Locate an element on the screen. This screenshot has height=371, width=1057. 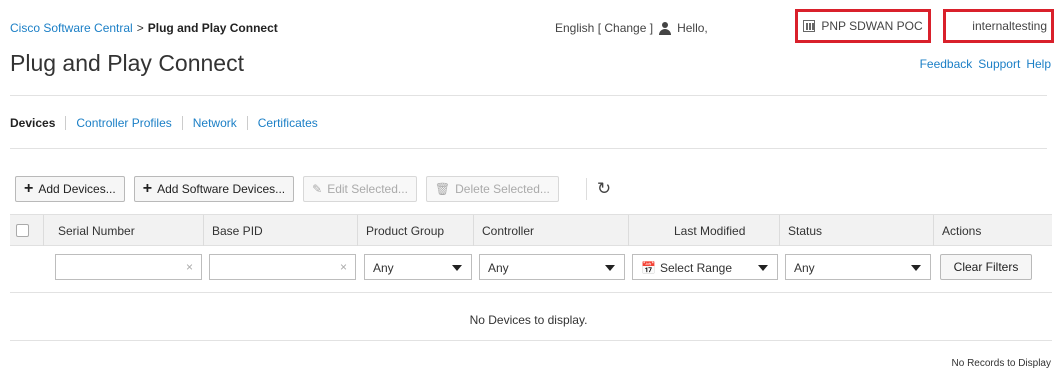
clear-filters-button: Clear Filters is located at coordinates (986, 267).